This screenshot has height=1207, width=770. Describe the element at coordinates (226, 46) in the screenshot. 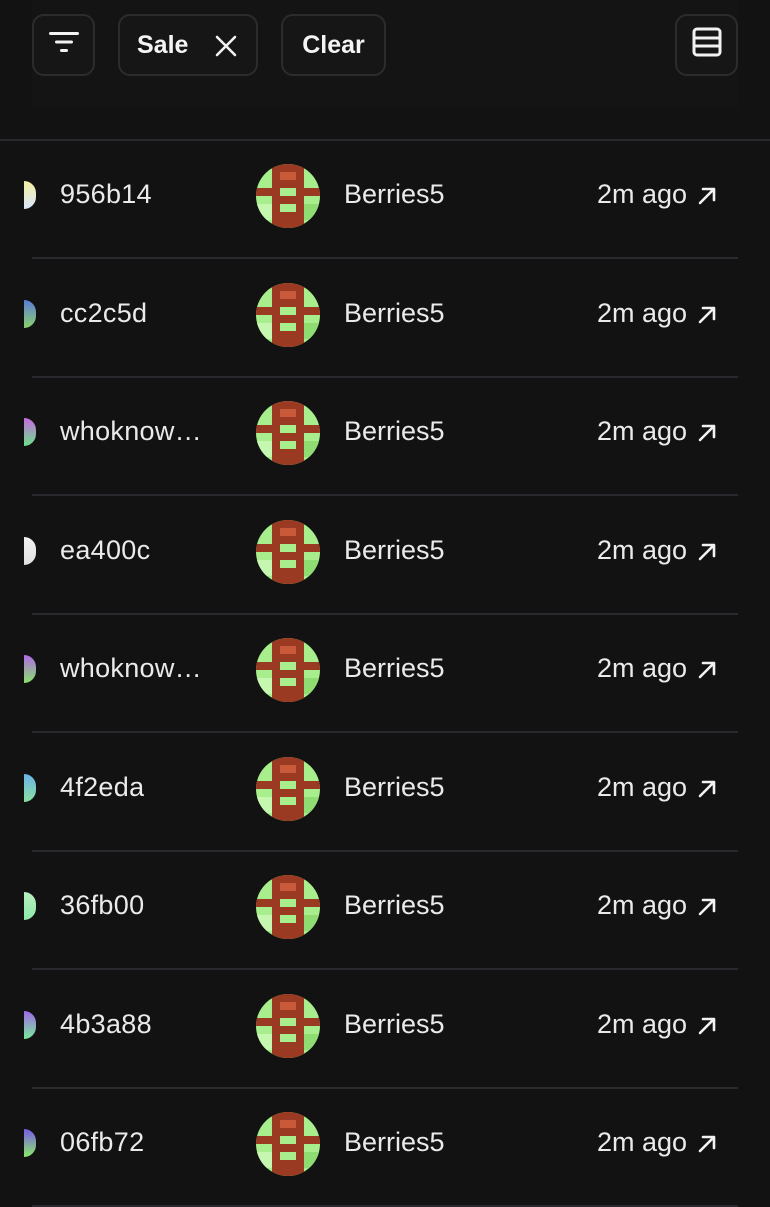

I see `close-icon` at that location.